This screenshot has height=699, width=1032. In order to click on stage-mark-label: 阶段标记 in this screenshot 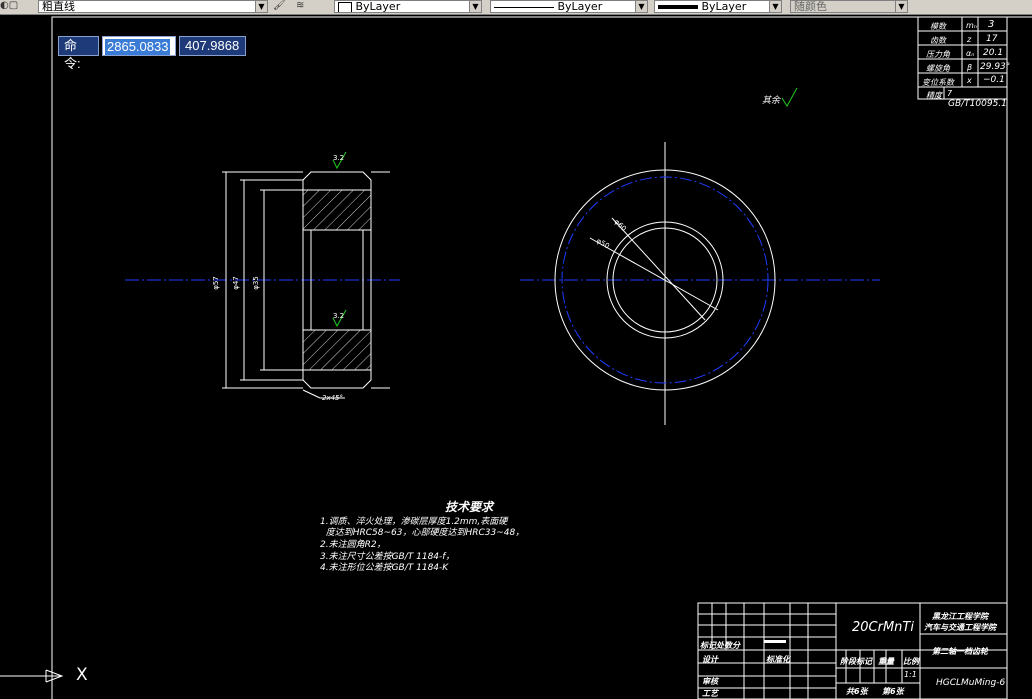, I will do `click(856, 661)`.